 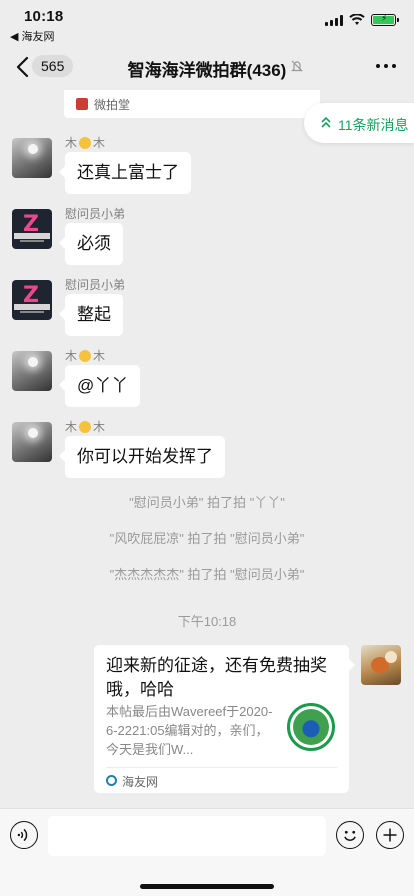 What do you see at coordinates (187, 836) in the screenshot?
I see `message-input` at bounding box center [187, 836].